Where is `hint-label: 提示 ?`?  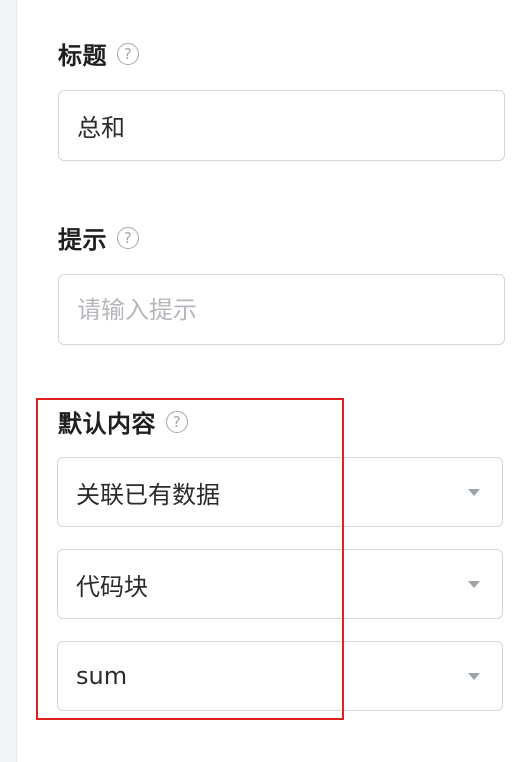 hint-label: 提示 ? is located at coordinates (98, 237).